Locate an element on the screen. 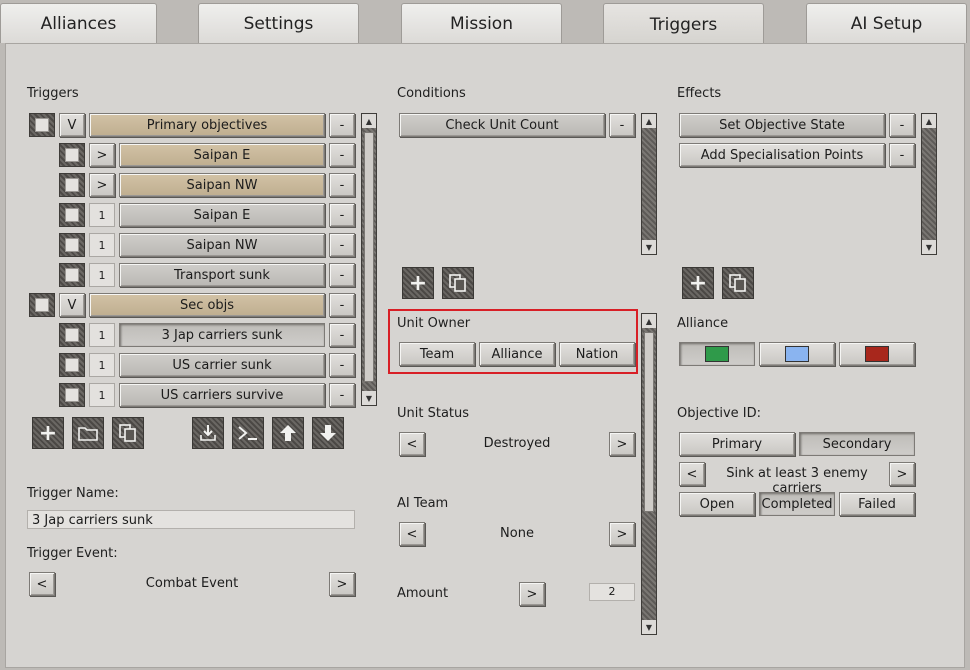 The height and width of the screenshot is (670, 970). alliance-label: Alliance is located at coordinates (703, 323).